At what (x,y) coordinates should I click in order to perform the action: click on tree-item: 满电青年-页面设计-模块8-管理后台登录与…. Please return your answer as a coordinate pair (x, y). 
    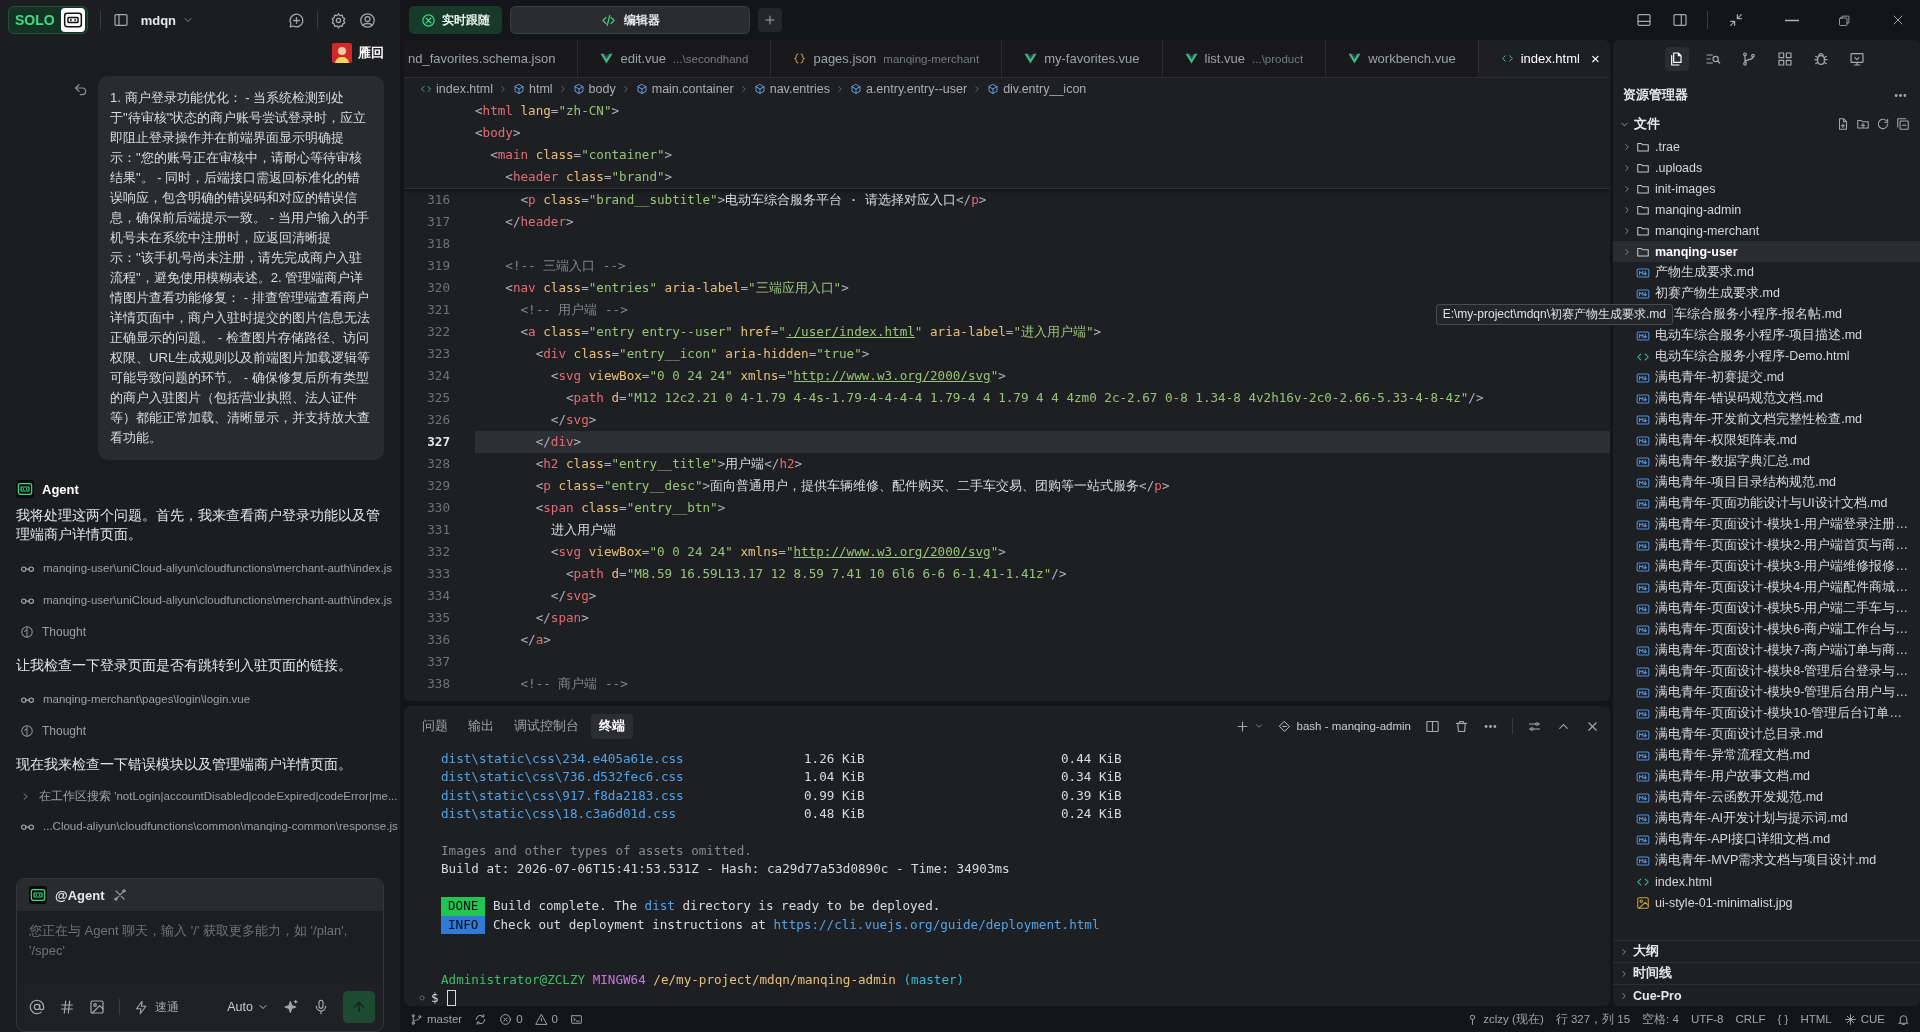
    Looking at the image, I should click on (1766, 671).